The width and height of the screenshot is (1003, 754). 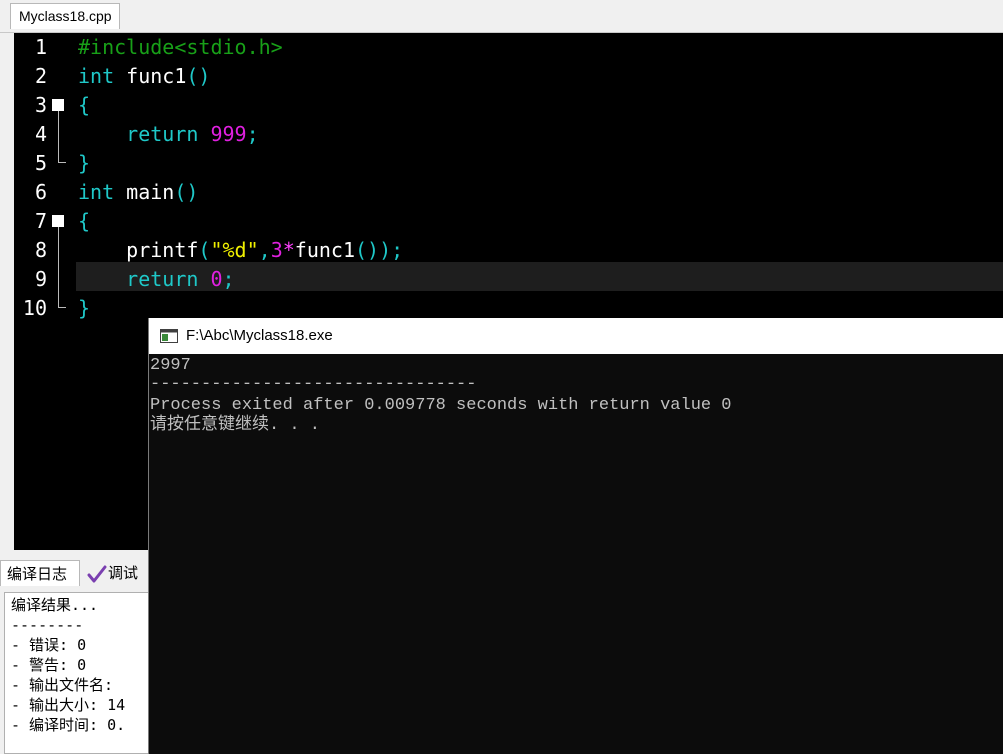 I want to click on preprocessor-token: #include<stdio.h>, so click(x=180, y=47).